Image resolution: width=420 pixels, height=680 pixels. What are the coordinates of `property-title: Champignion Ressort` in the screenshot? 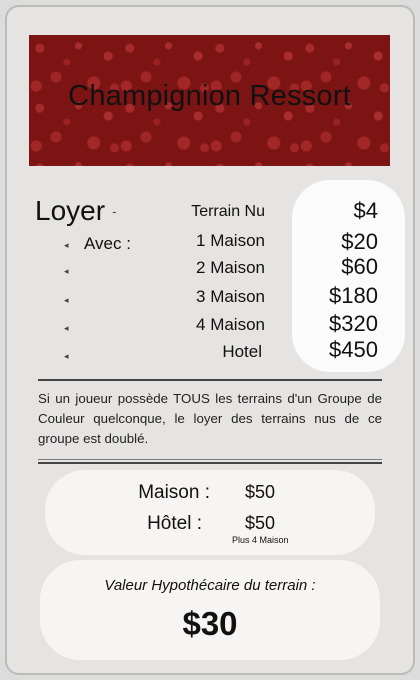 It's located at (209, 96).